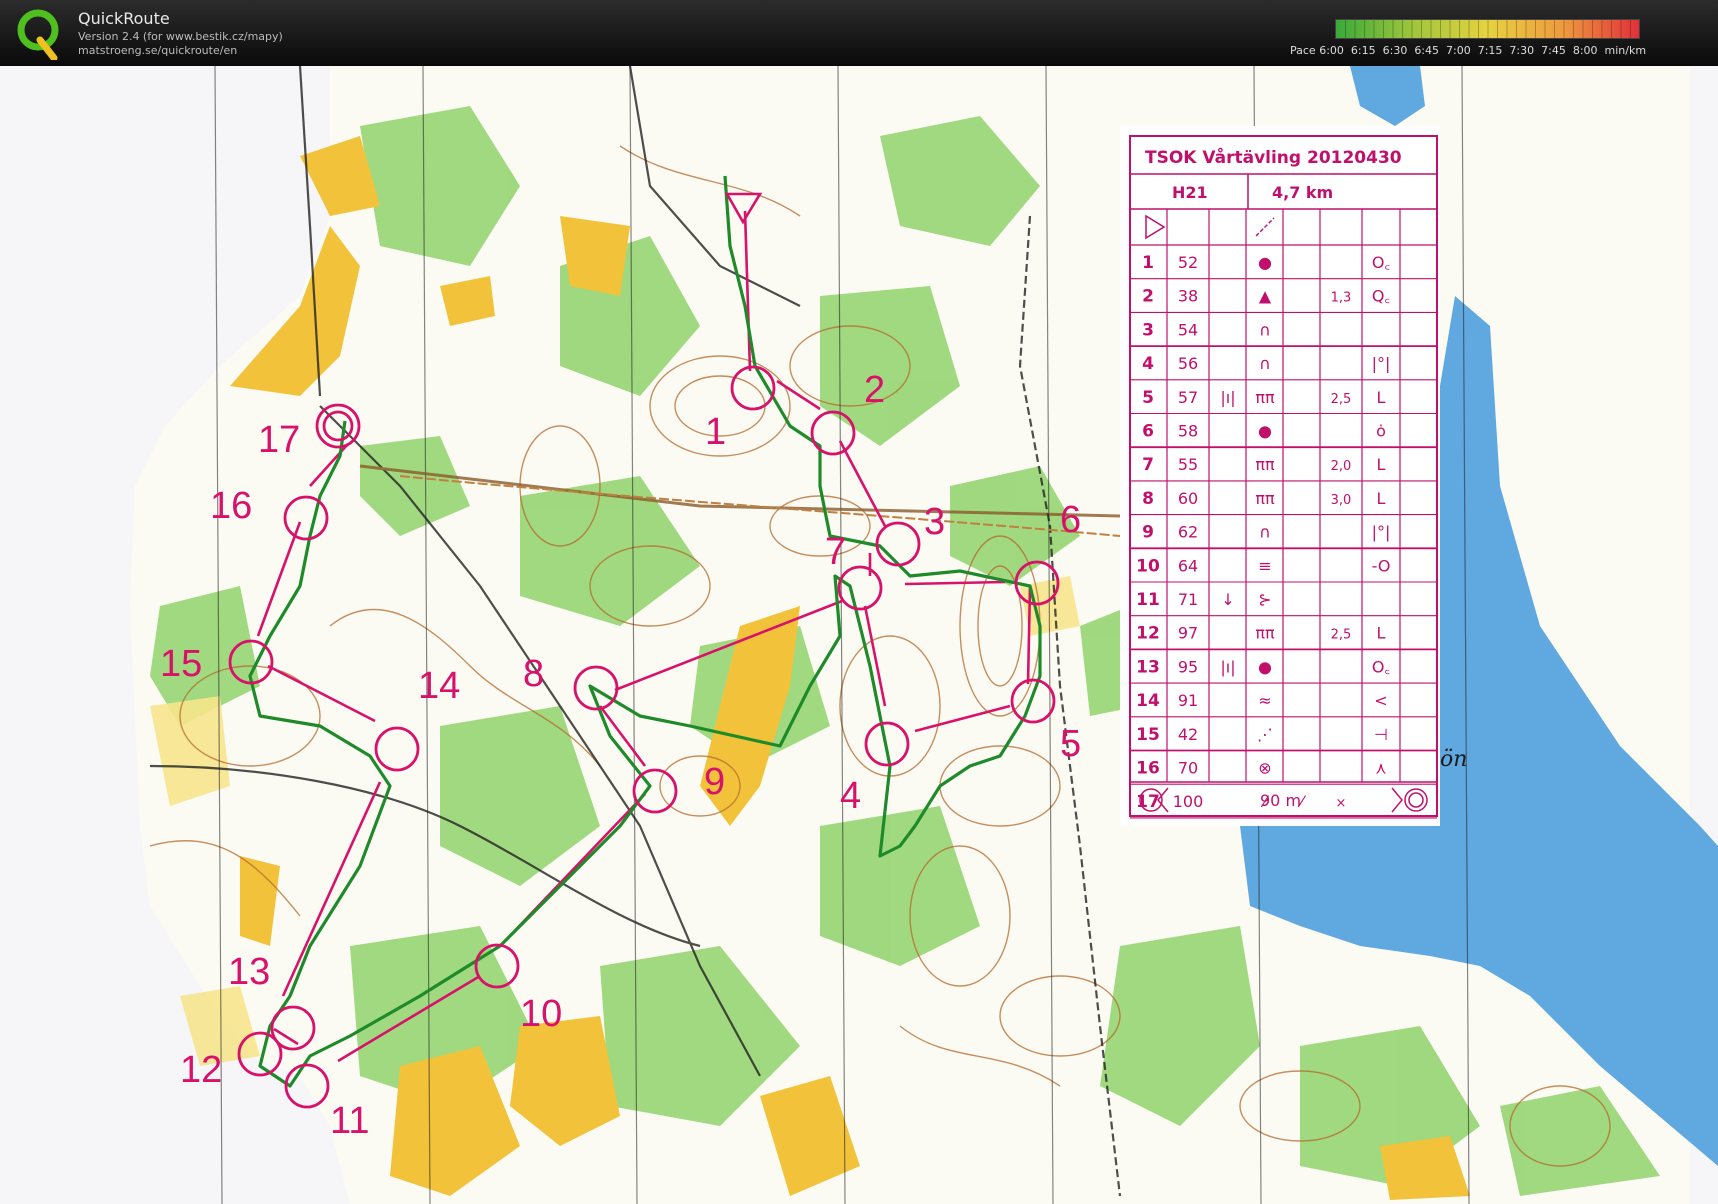 This screenshot has width=1718, height=1204. Describe the element at coordinates (1188, 464) in the screenshot. I see `sheet-cell-code: 55` at that location.